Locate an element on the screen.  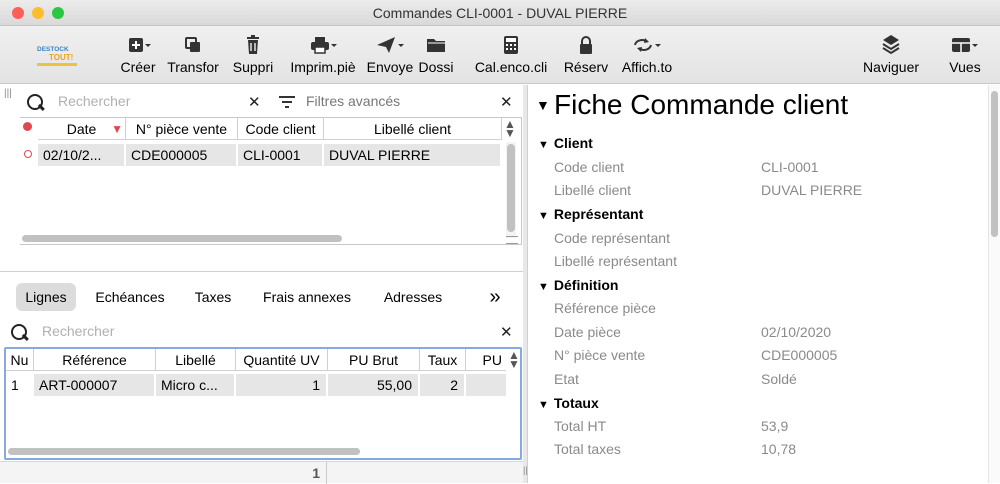
cell-reference: ART-000007 is located at coordinates (94, 385).